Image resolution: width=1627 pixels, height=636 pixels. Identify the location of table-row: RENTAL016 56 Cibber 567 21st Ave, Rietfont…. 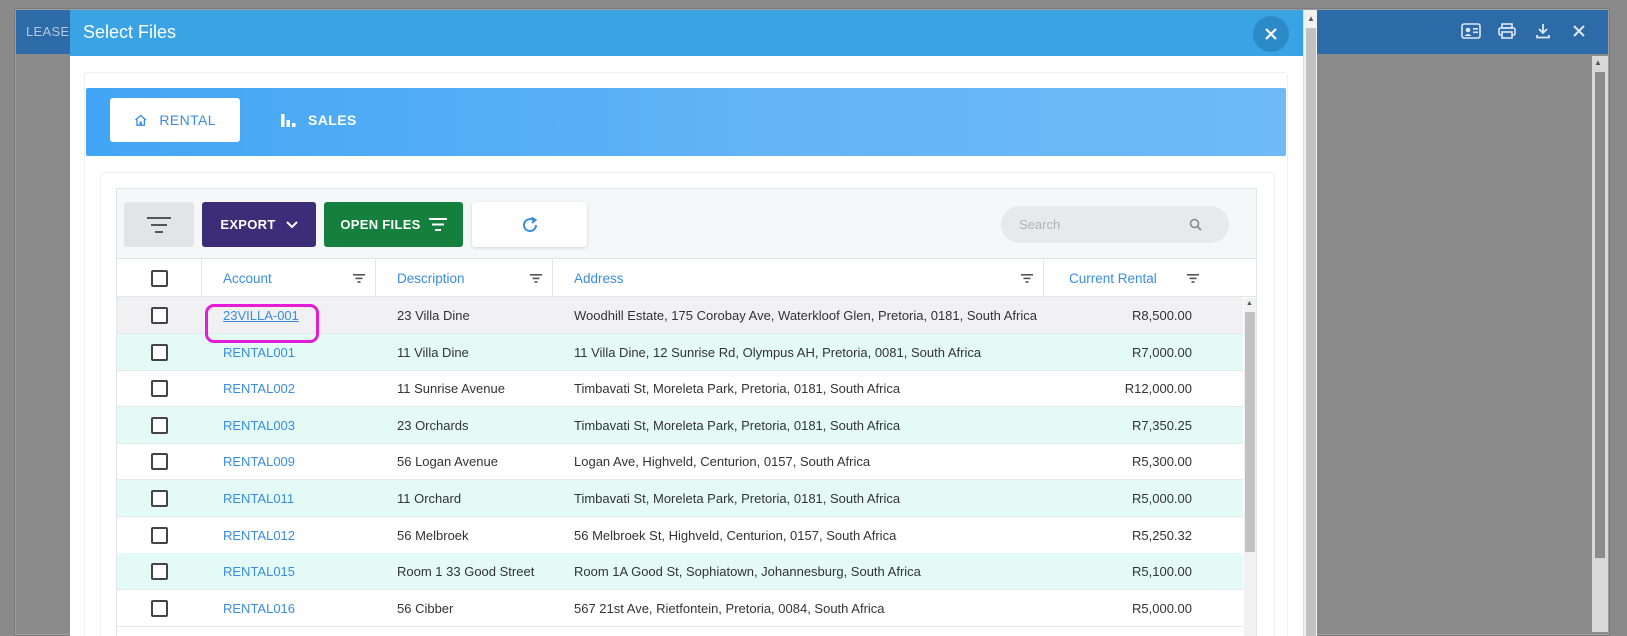
(680, 608).